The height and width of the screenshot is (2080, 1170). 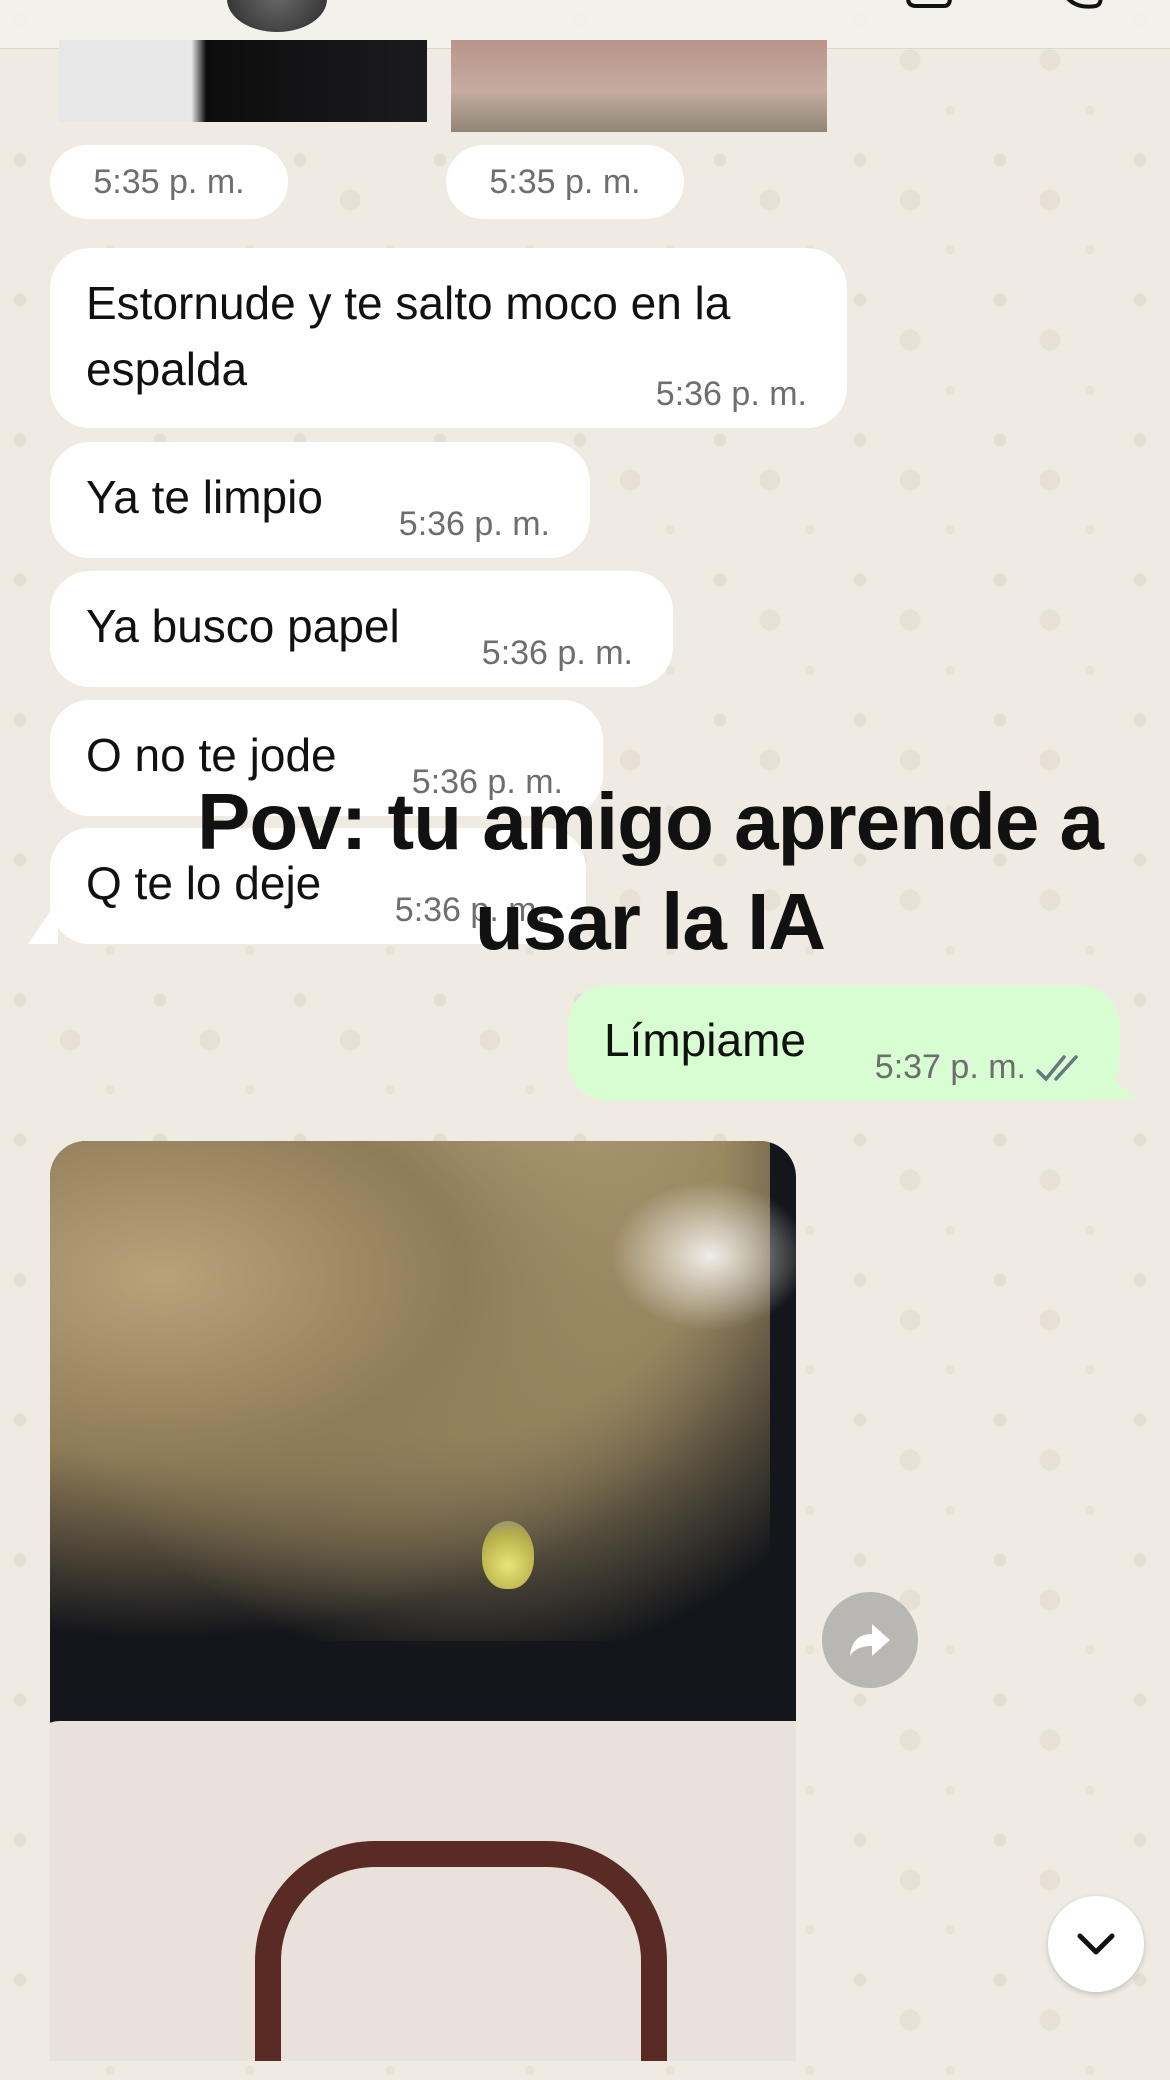 What do you see at coordinates (243, 626) in the screenshot?
I see `message-text: Ya busco papel` at bounding box center [243, 626].